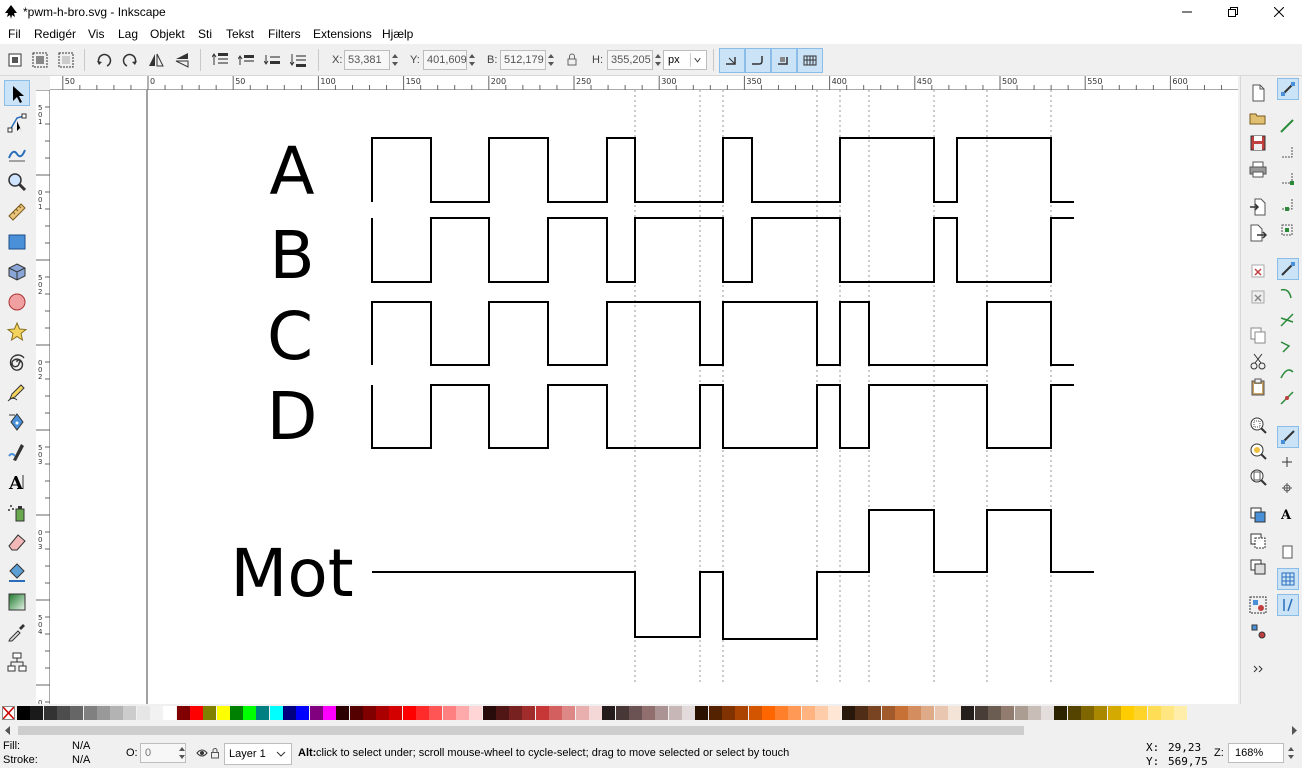 This screenshot has width=1302, height=768. Describe the element at coordinates (1256, 753) in the screenshot. I see `zoom-input: 168%` at that location.